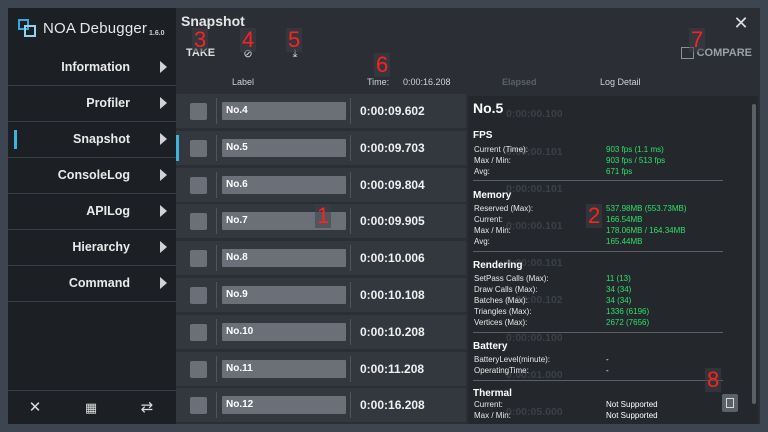 This screenshot has height=432, width=768. What do you see at coordinates (607, 370) in the screenshot?
I see `operating-time-value: -` at bounding box center [607, 370].